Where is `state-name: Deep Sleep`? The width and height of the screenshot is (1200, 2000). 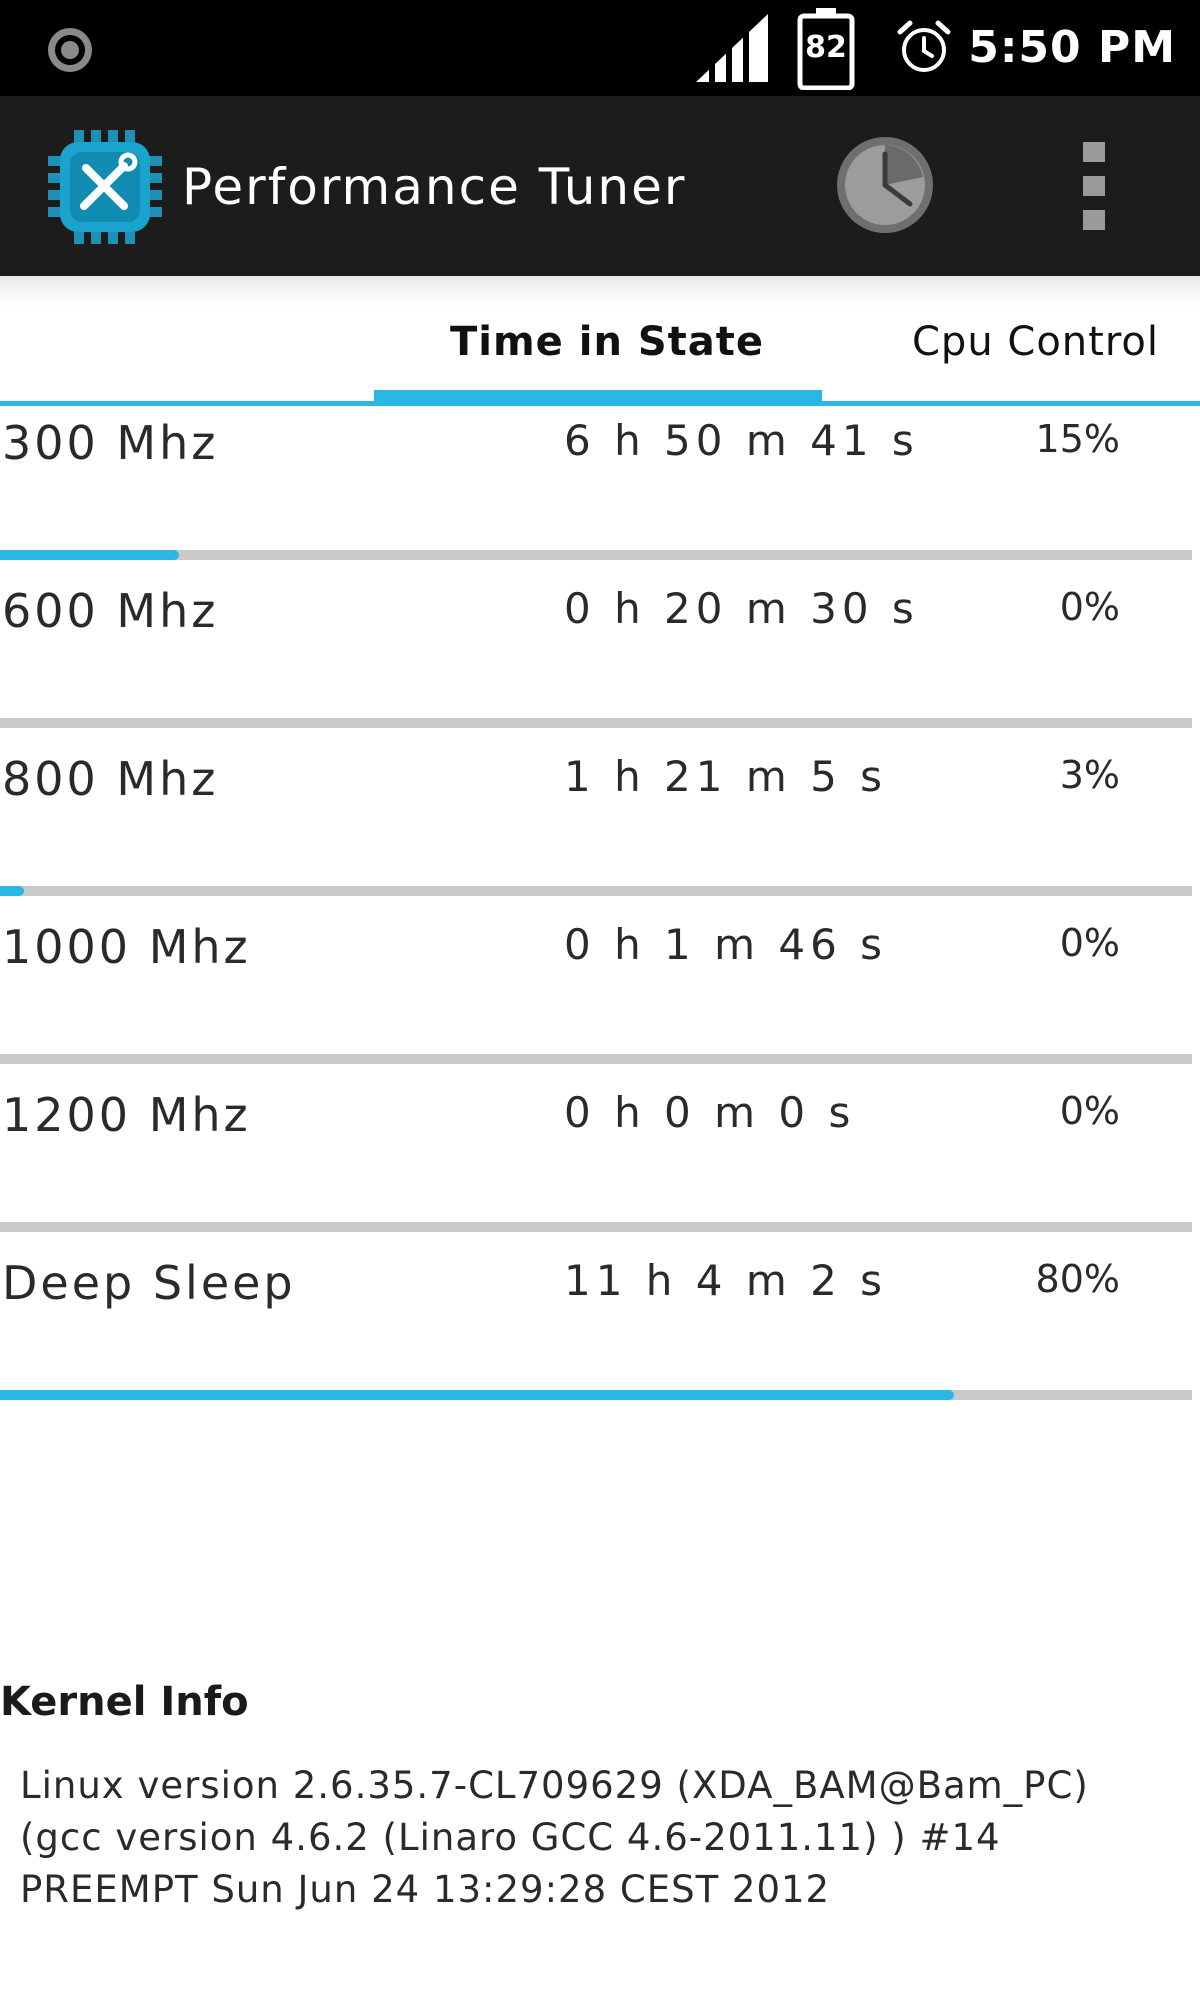 state-name: Deep Sleep is located at coordinates (149, 1283).